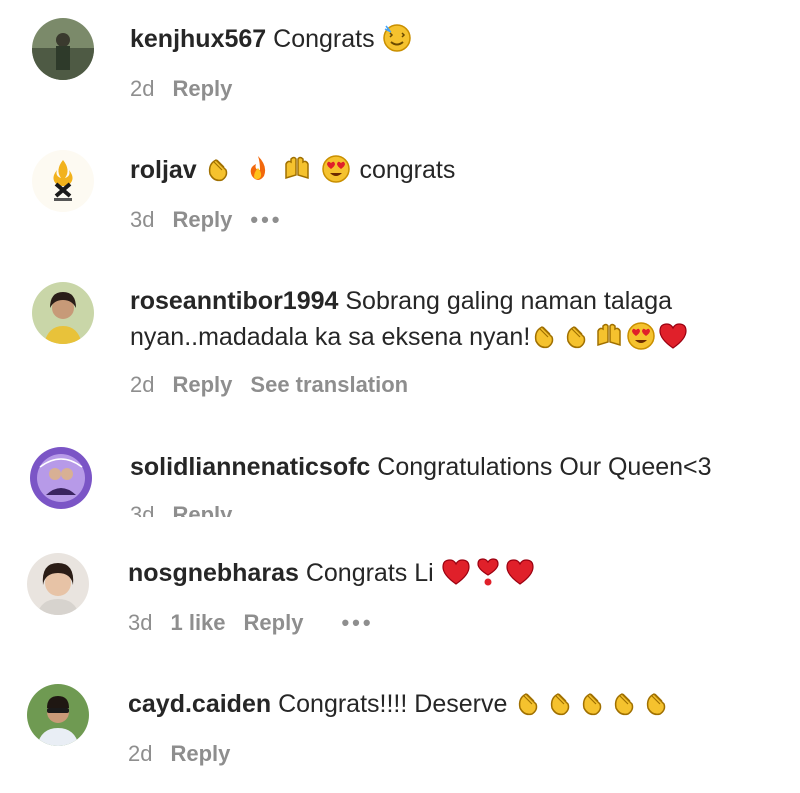  Describe the element at coordinates (198, 39) in the screenshot. I see `username: kenjhux567` at that location.